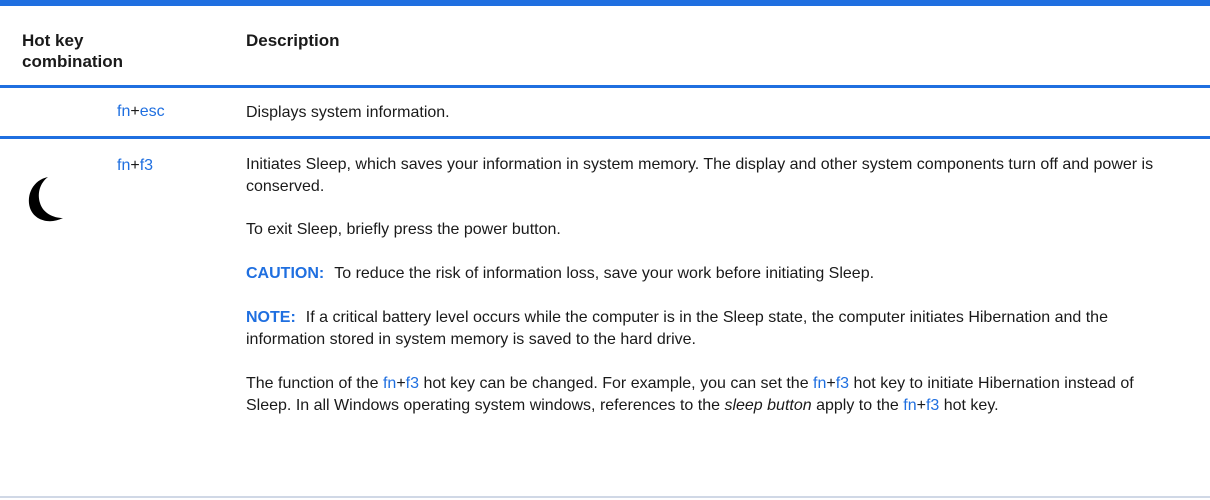 Image resolution: width=1210 pixels, height=500 pixels. I want to click on hotkey-fn-esc: fn+esc, so click(141, 112).